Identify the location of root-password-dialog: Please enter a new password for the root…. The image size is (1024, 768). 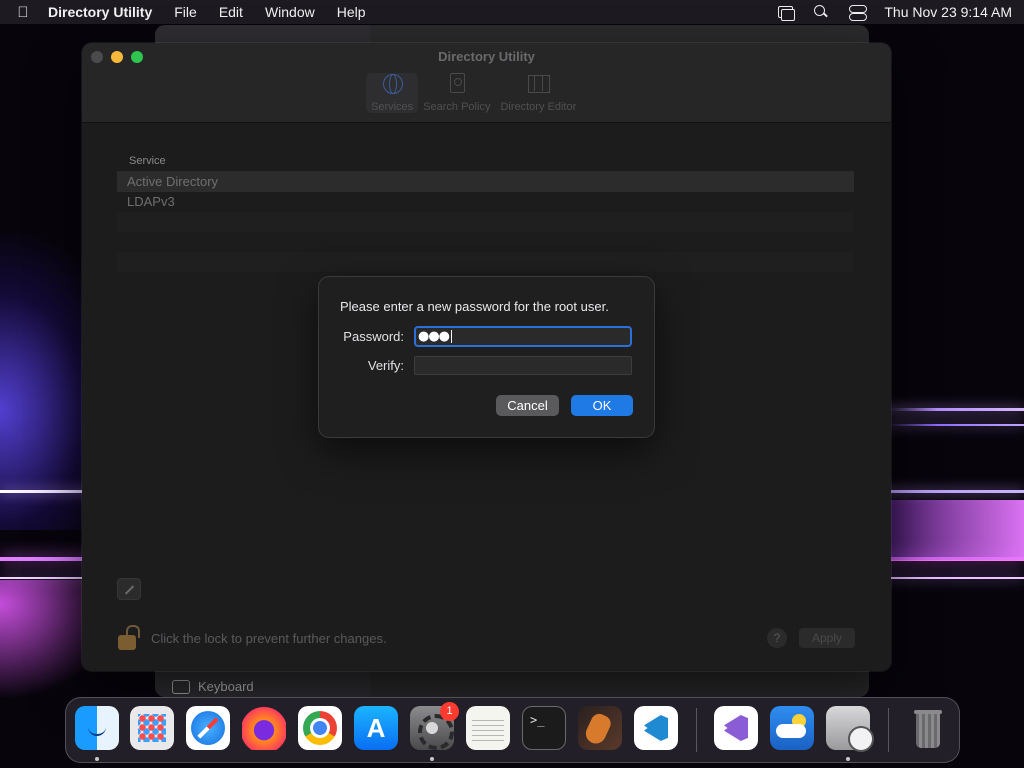
(486, 357).